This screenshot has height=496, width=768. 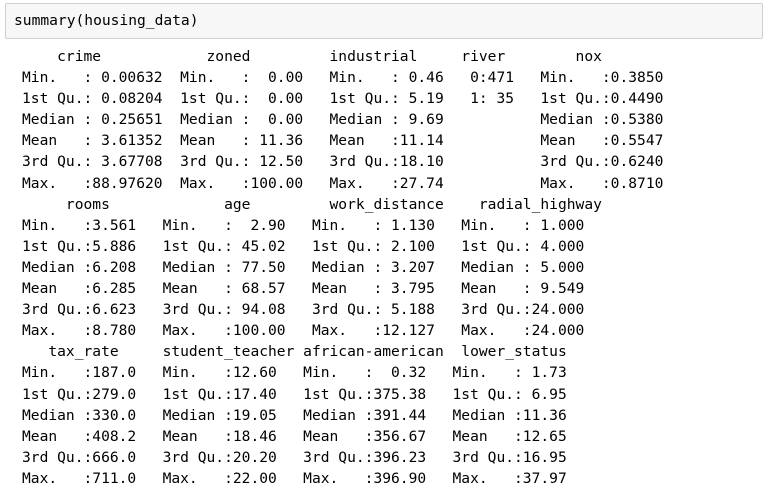 I want to click on code-input-text: summary(housing_data), so click(x=106, y=21).